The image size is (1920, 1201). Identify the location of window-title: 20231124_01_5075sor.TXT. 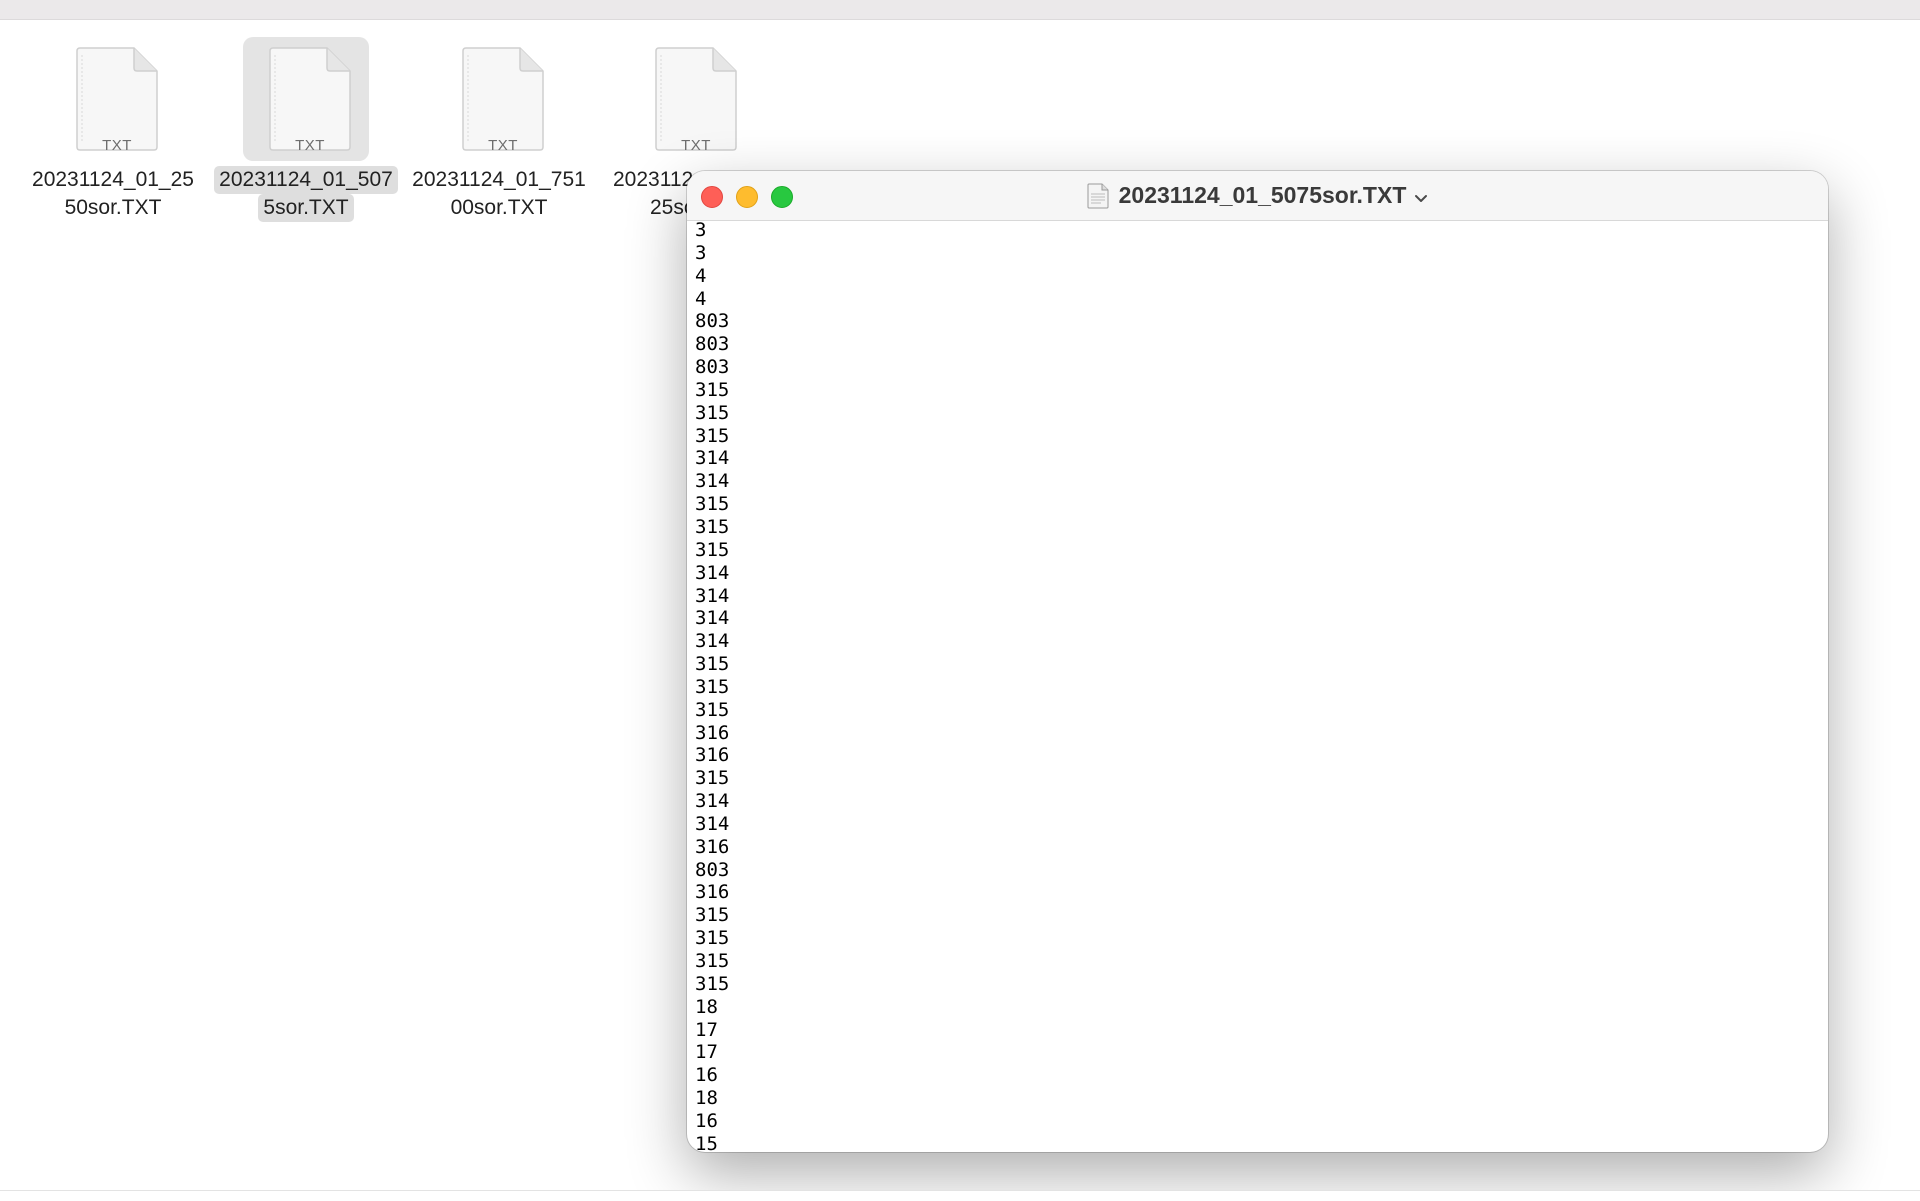
(1262, 195).